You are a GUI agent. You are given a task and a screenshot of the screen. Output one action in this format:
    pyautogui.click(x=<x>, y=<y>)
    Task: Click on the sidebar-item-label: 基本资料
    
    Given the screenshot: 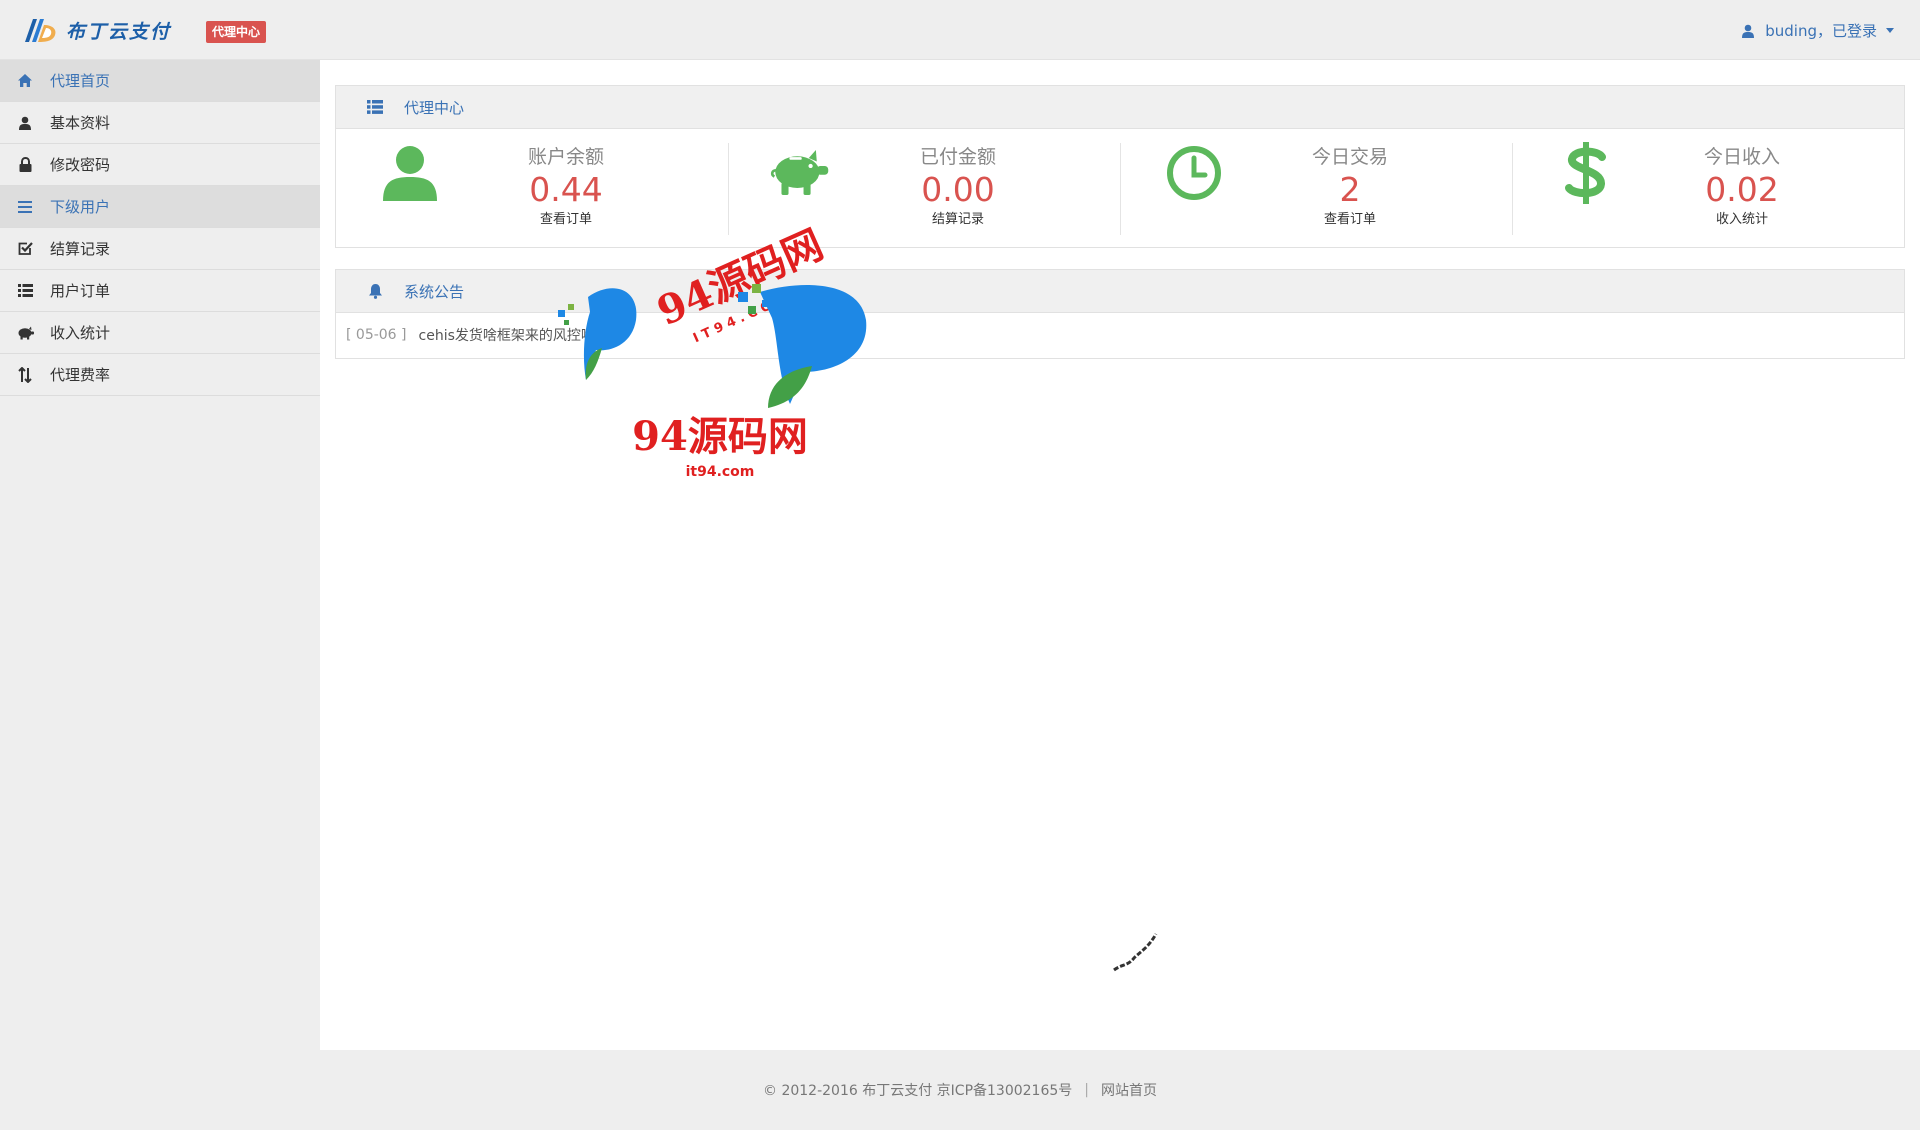 What is the action you would take?
    pyautogui.click(x=80, y=123)
    